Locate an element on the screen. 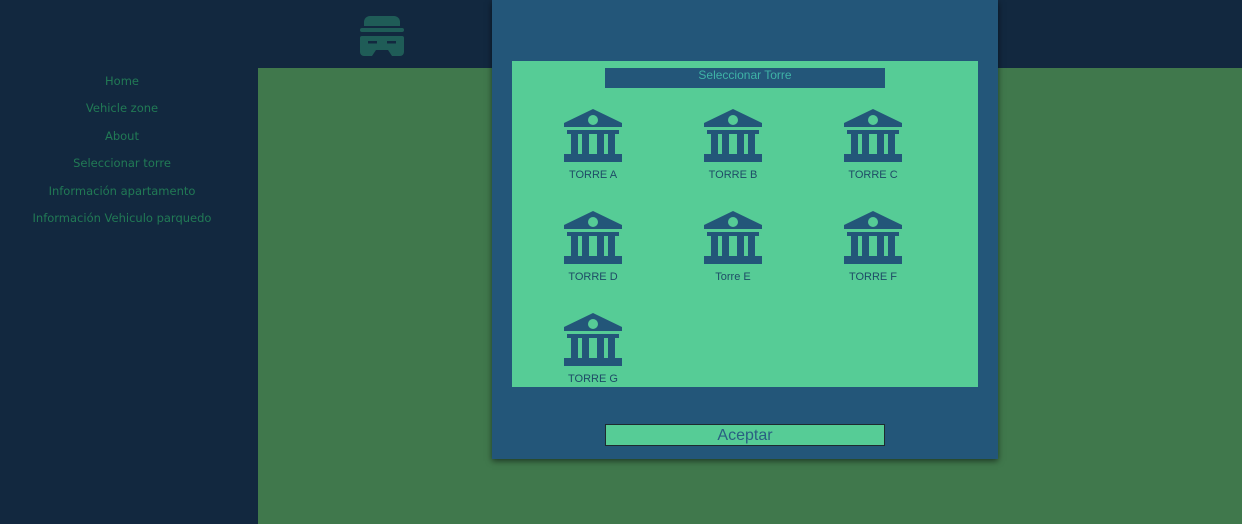  nav-item-seleccionar-torre: Seleccionar torre is located at coordinates (122, 167).